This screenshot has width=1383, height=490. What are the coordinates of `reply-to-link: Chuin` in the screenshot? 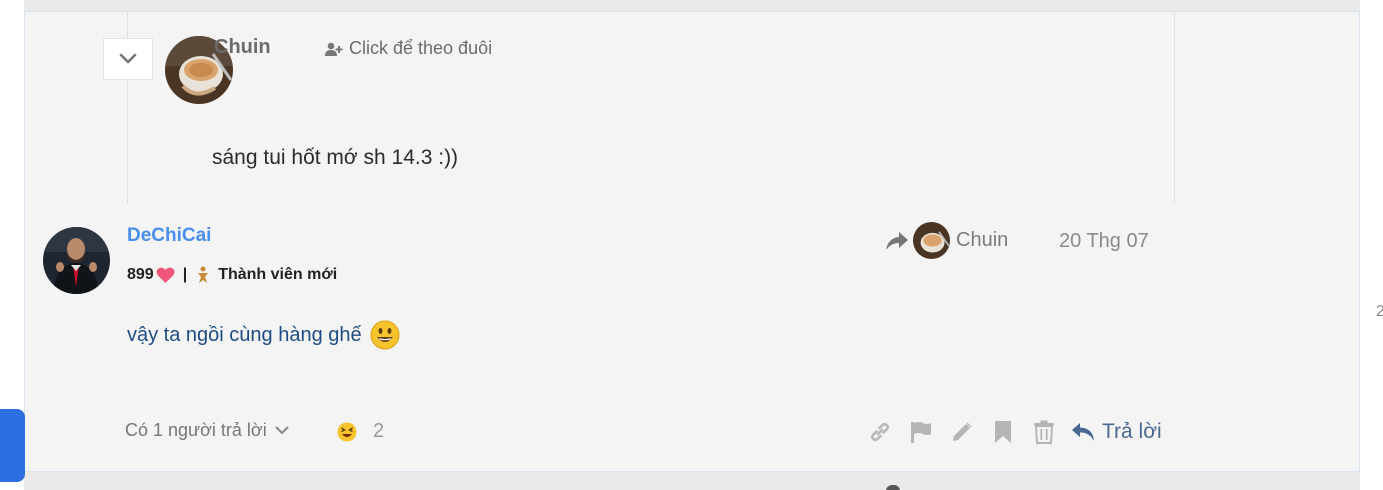 It's located at (947, 240).